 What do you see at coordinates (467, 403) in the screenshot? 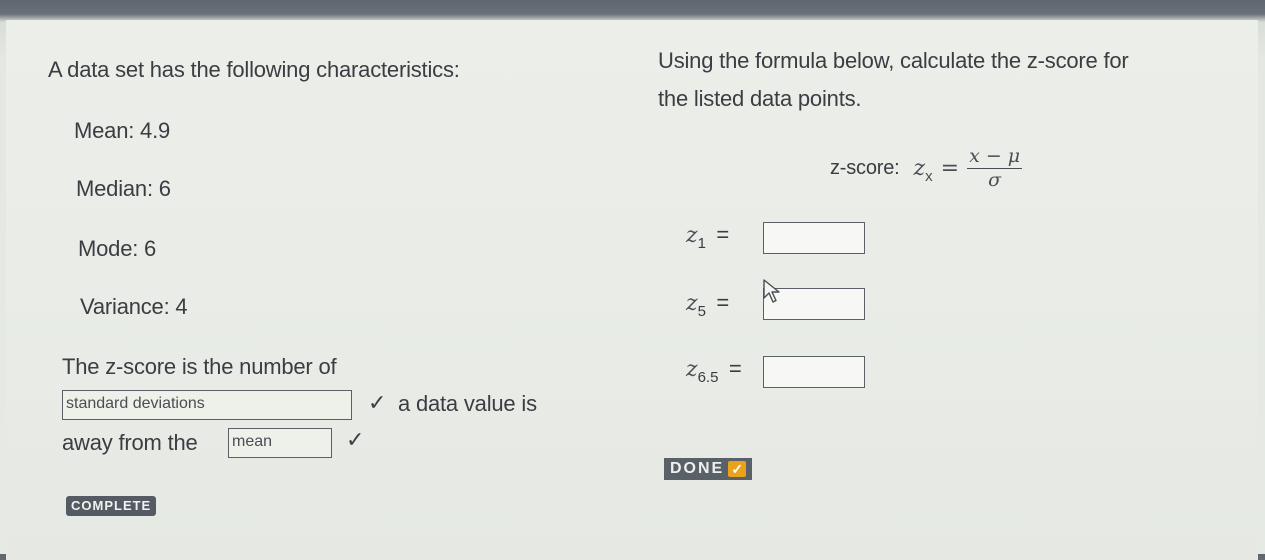
I see `sentence-part2: a data value is` at bounding box center [467, 403].